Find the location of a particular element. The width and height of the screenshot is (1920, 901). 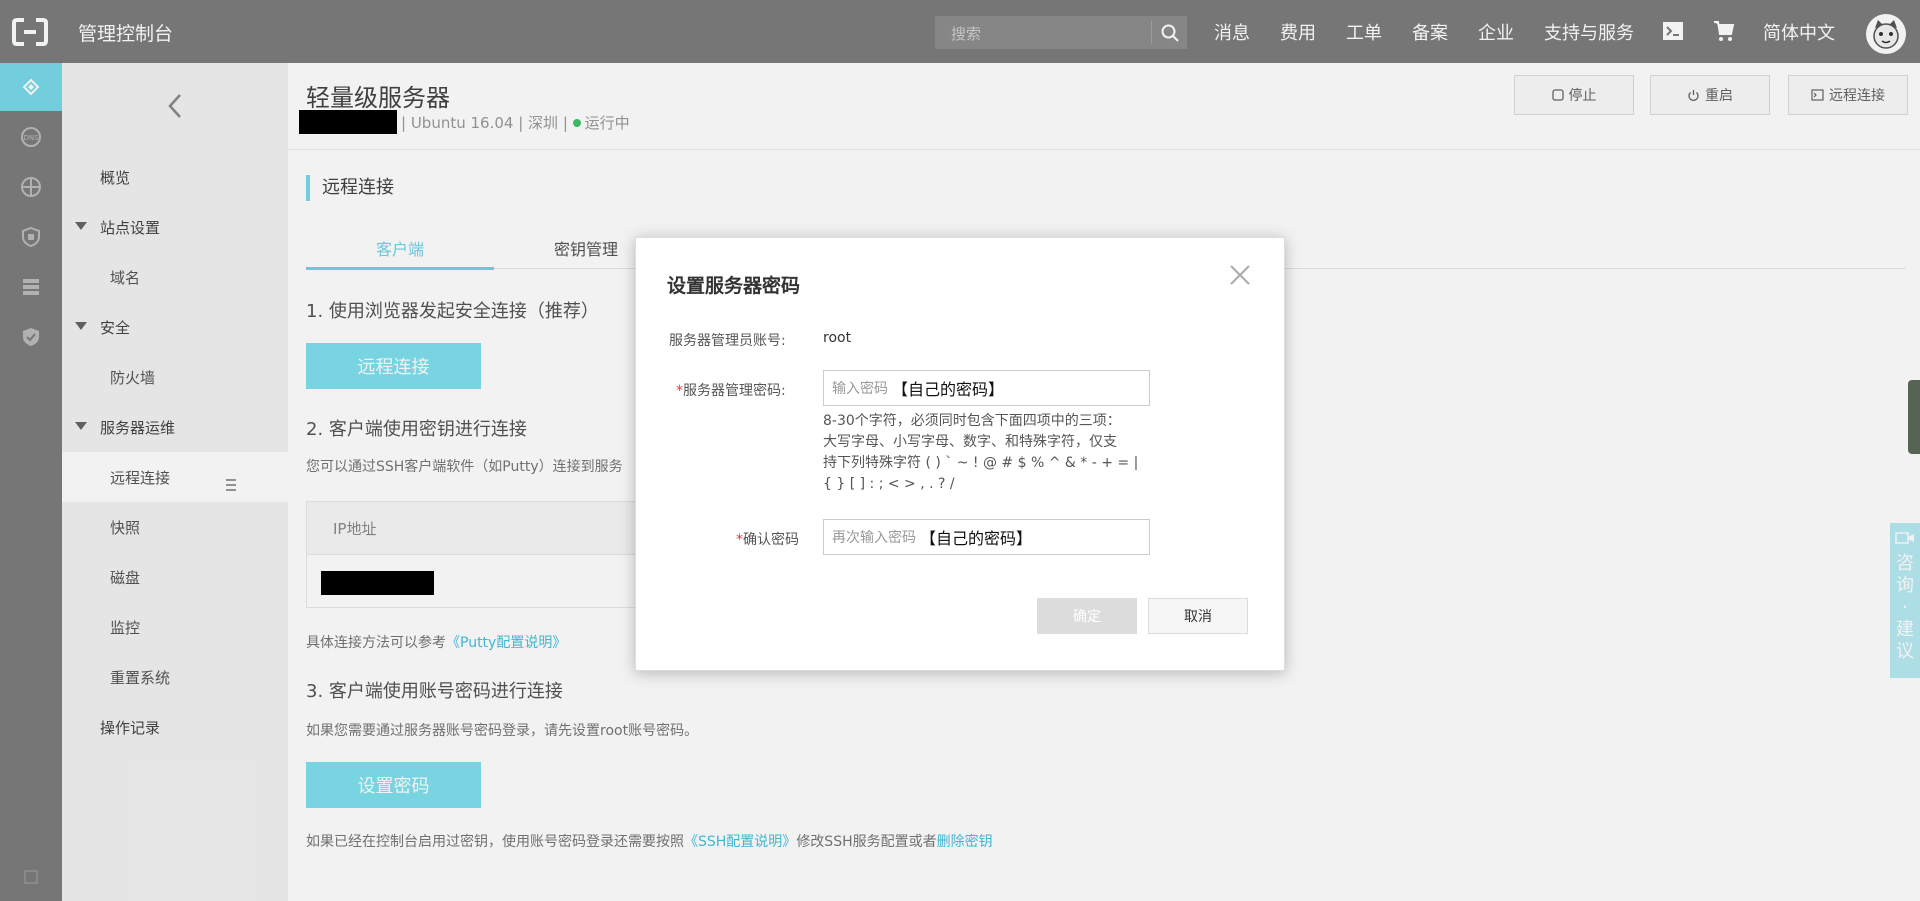

confirm-password-label: *确认密码 is located at coordinates (767, 539).